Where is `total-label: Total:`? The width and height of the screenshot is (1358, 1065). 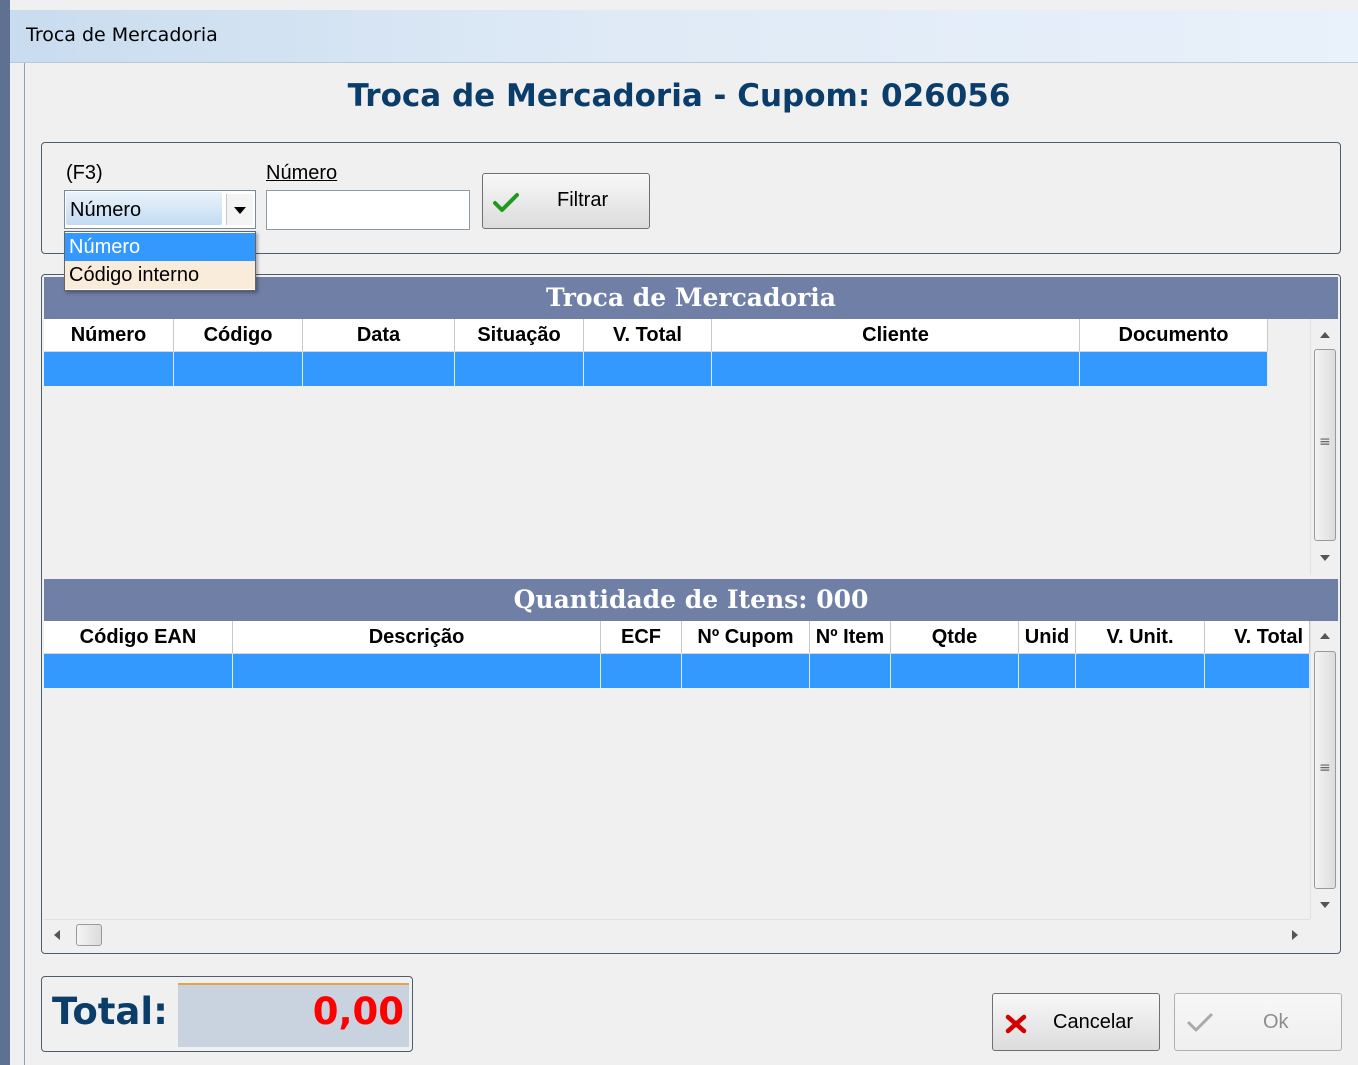
total-label: Total: is located at coordinates (110, 1011).